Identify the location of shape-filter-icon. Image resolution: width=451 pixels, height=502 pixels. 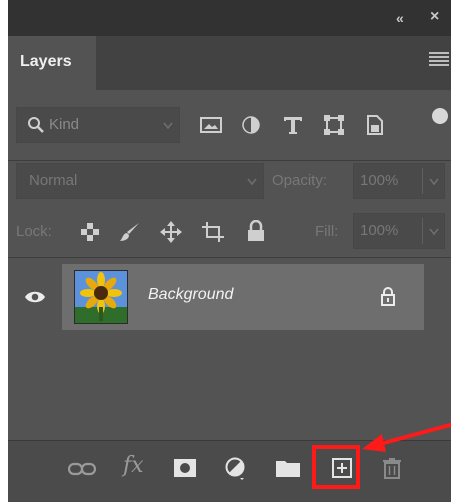
(334, 125).